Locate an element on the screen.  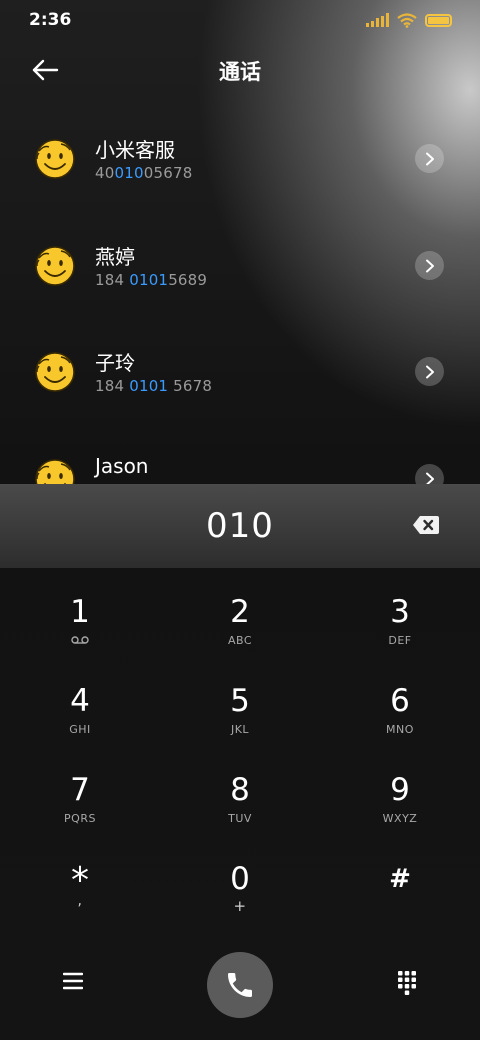
key-1: 1 is located at coordinates (80, 638).